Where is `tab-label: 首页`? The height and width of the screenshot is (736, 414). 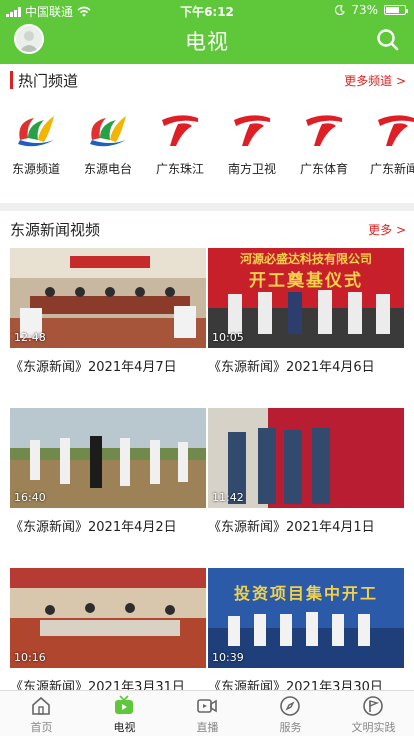
tab-label: 首页 is located at coordinates (41, 727).